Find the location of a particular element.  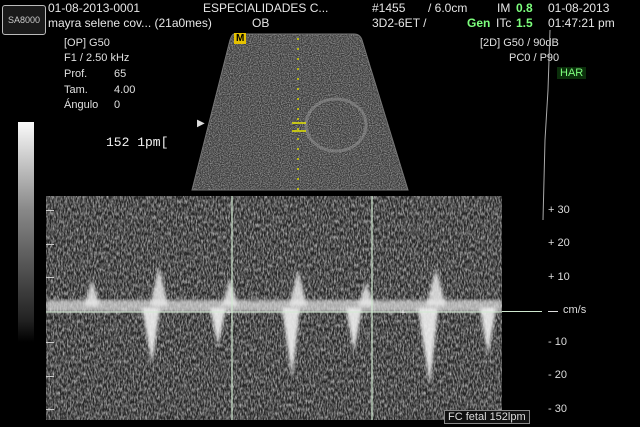

frame-id: #1455 is located at coordinates (389, 8).